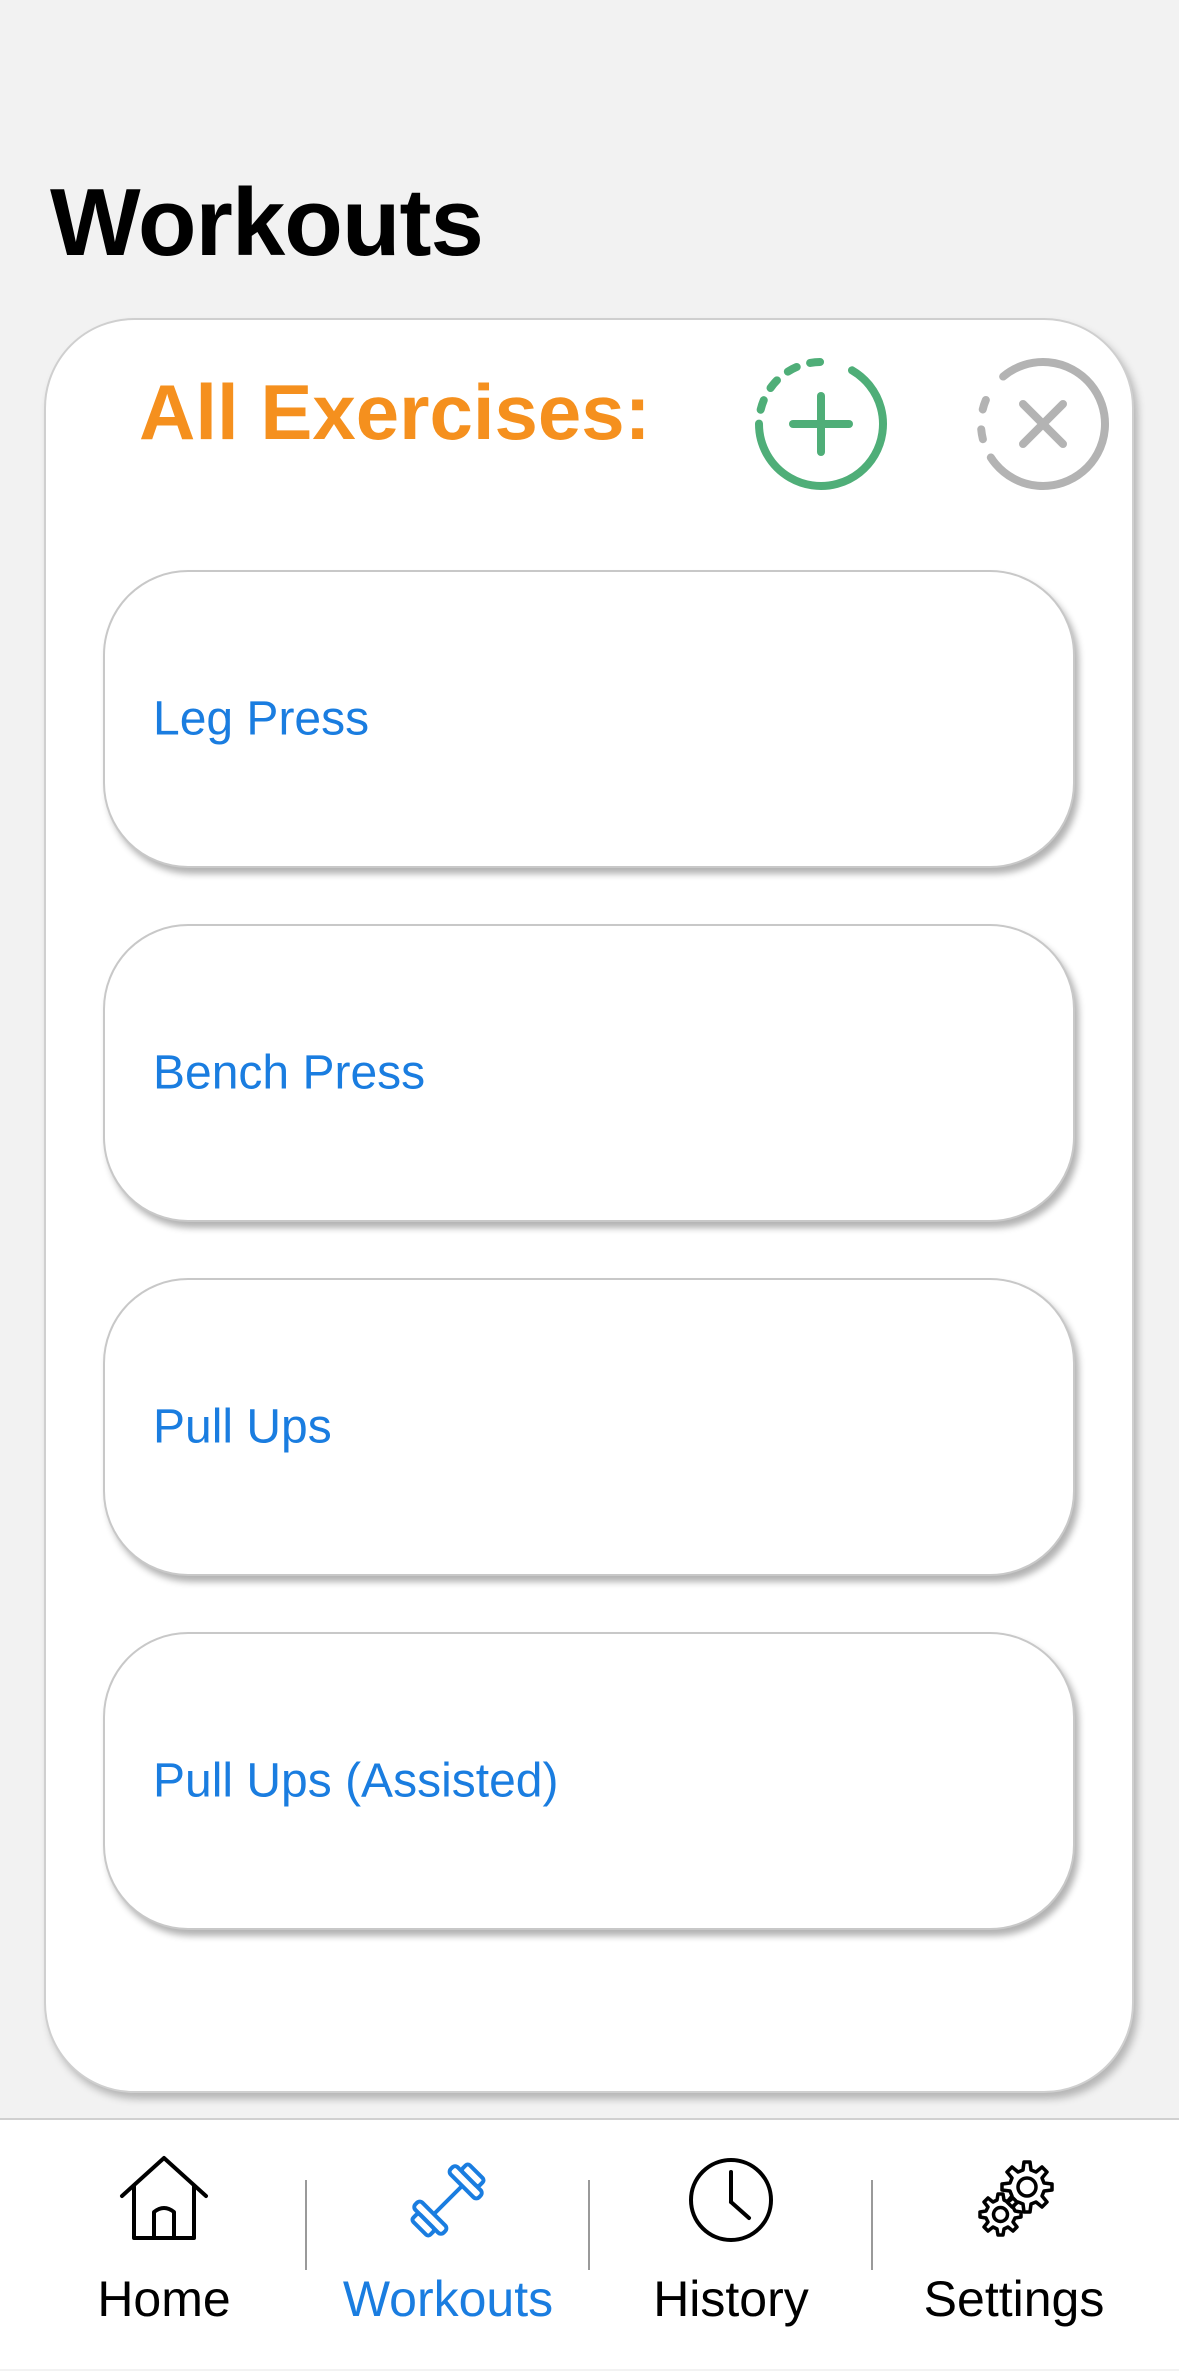 Image resolution: width=1179 pixels, height=2371 pixels. I want to click on exercise-card-pull-ups-assisted: Pull Ups (Assisted), so click(589, 1781).